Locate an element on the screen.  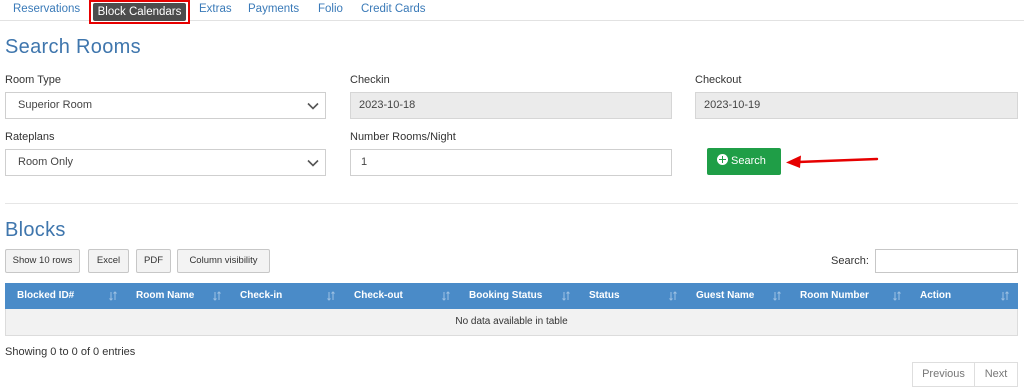
column-visibility-button: Column visibility is located at coordinates (223, 261).